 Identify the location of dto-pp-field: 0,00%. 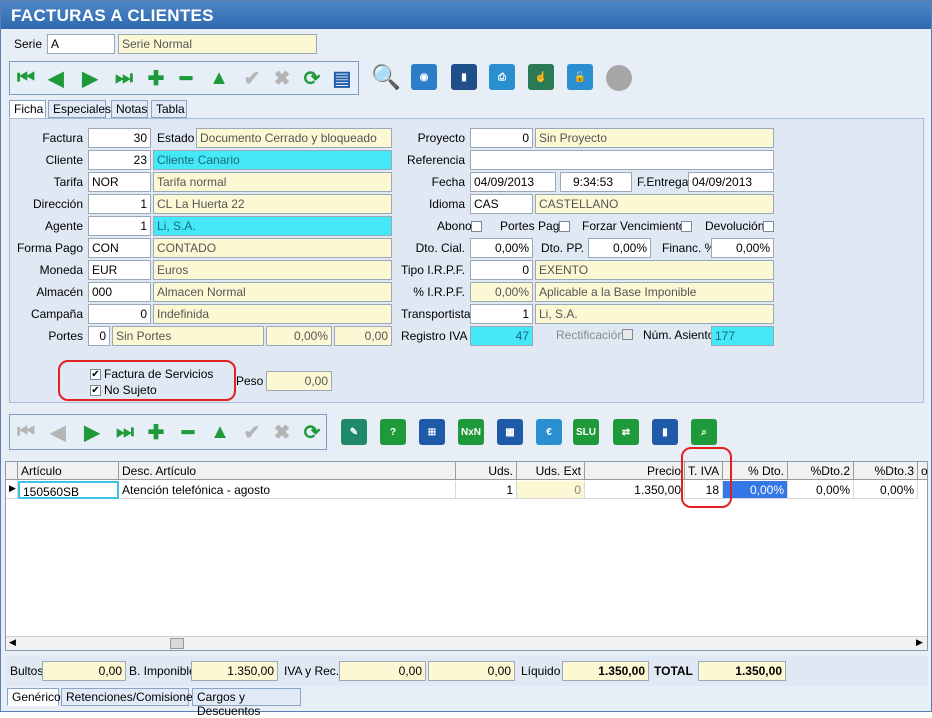
(619, 248).